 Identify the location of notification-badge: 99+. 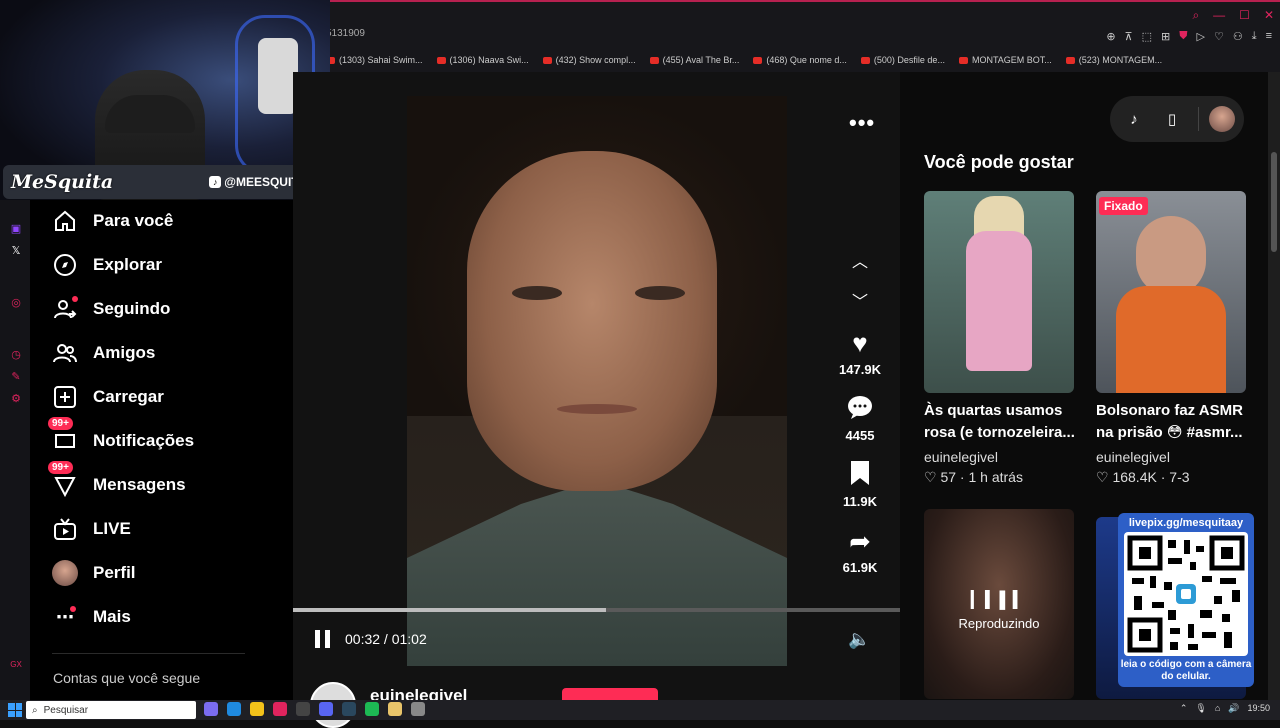
(60, 423).